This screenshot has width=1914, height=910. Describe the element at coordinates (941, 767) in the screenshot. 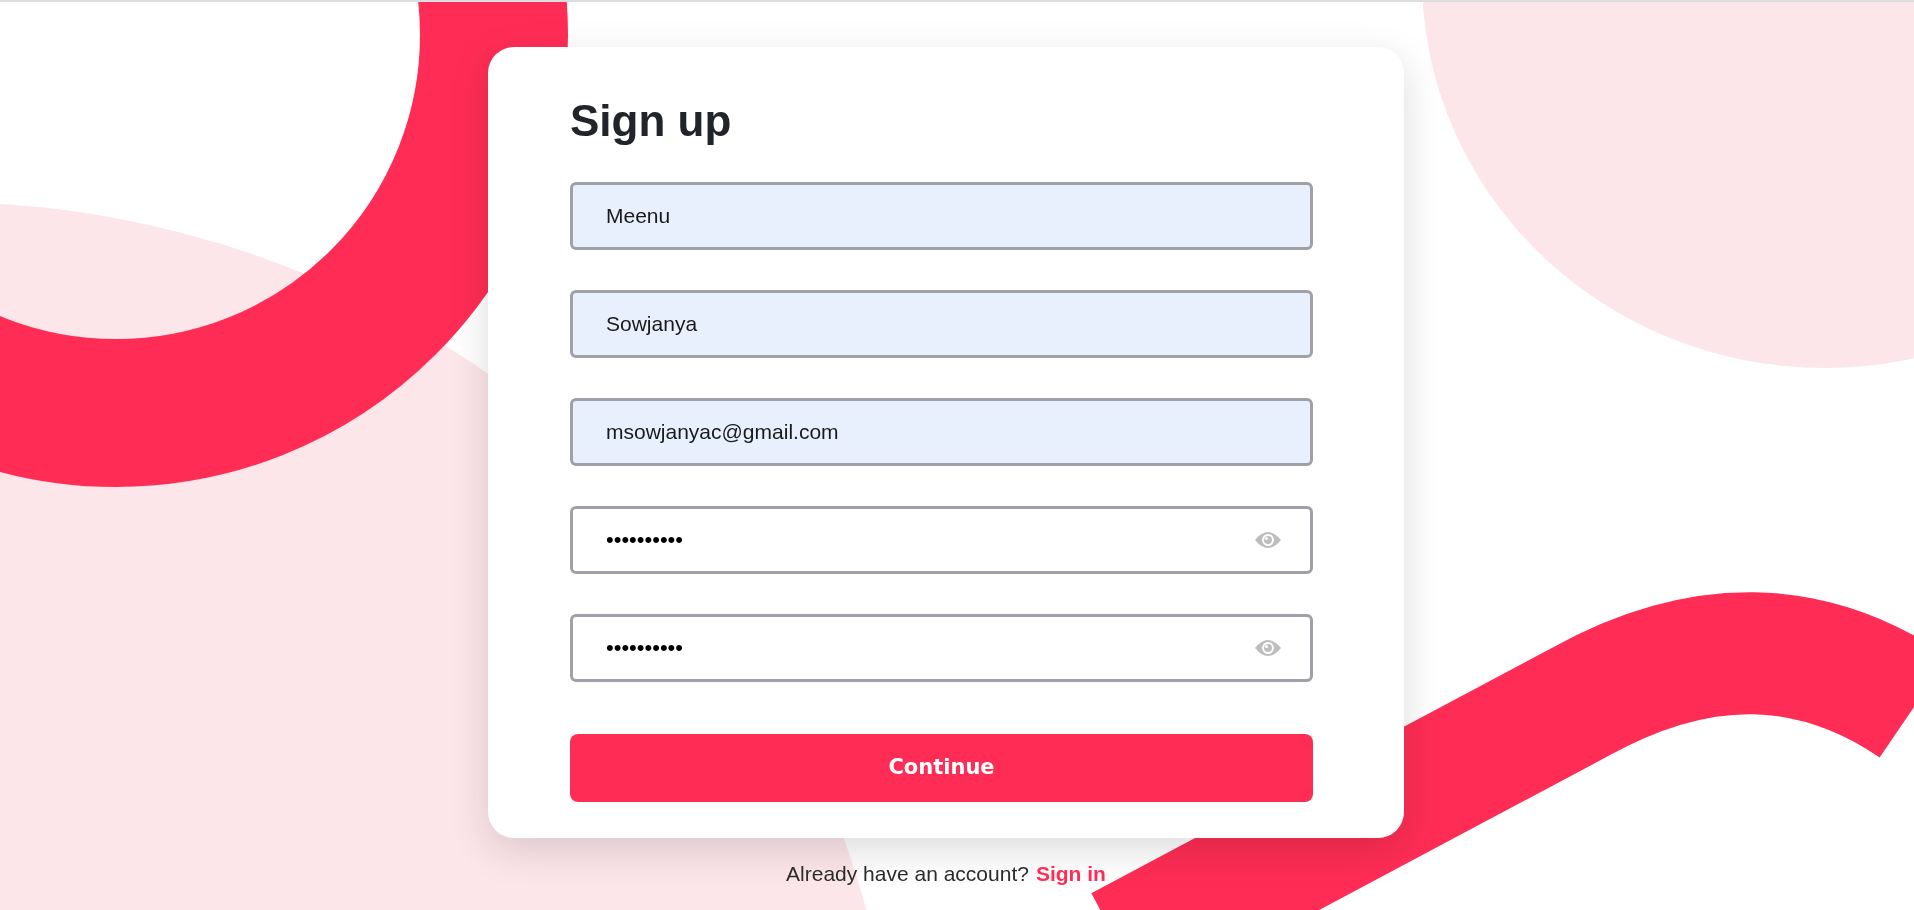

I see `continue-button: Continue` at that location.